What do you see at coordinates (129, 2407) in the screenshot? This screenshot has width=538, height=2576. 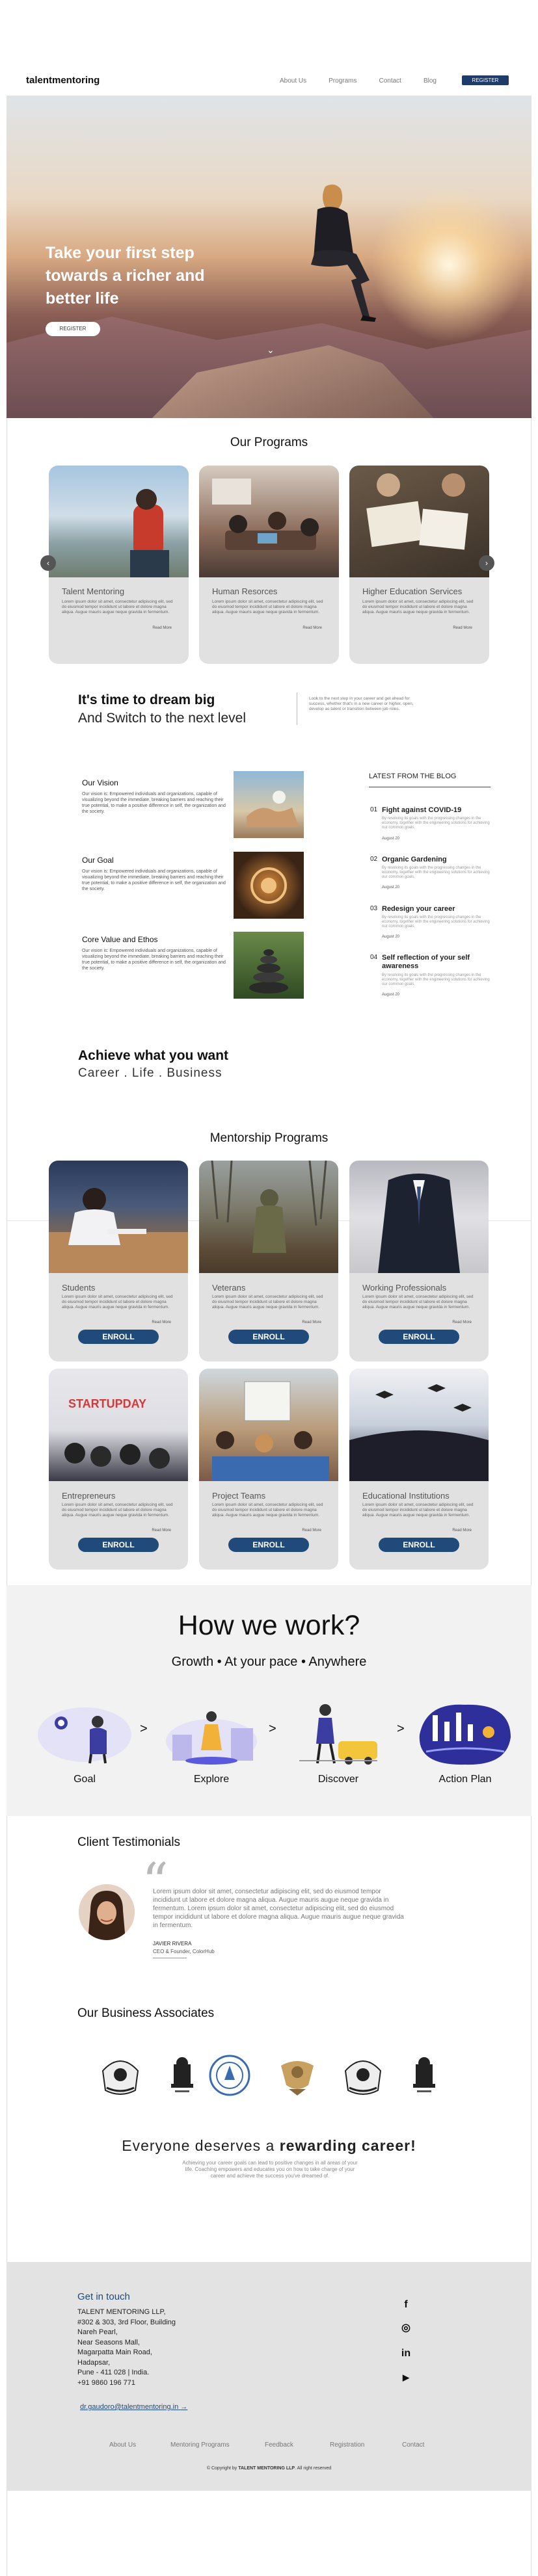 I see `email-address: dr.gaudoro@talentmentoring.in` at bounding box center [129, 2407].